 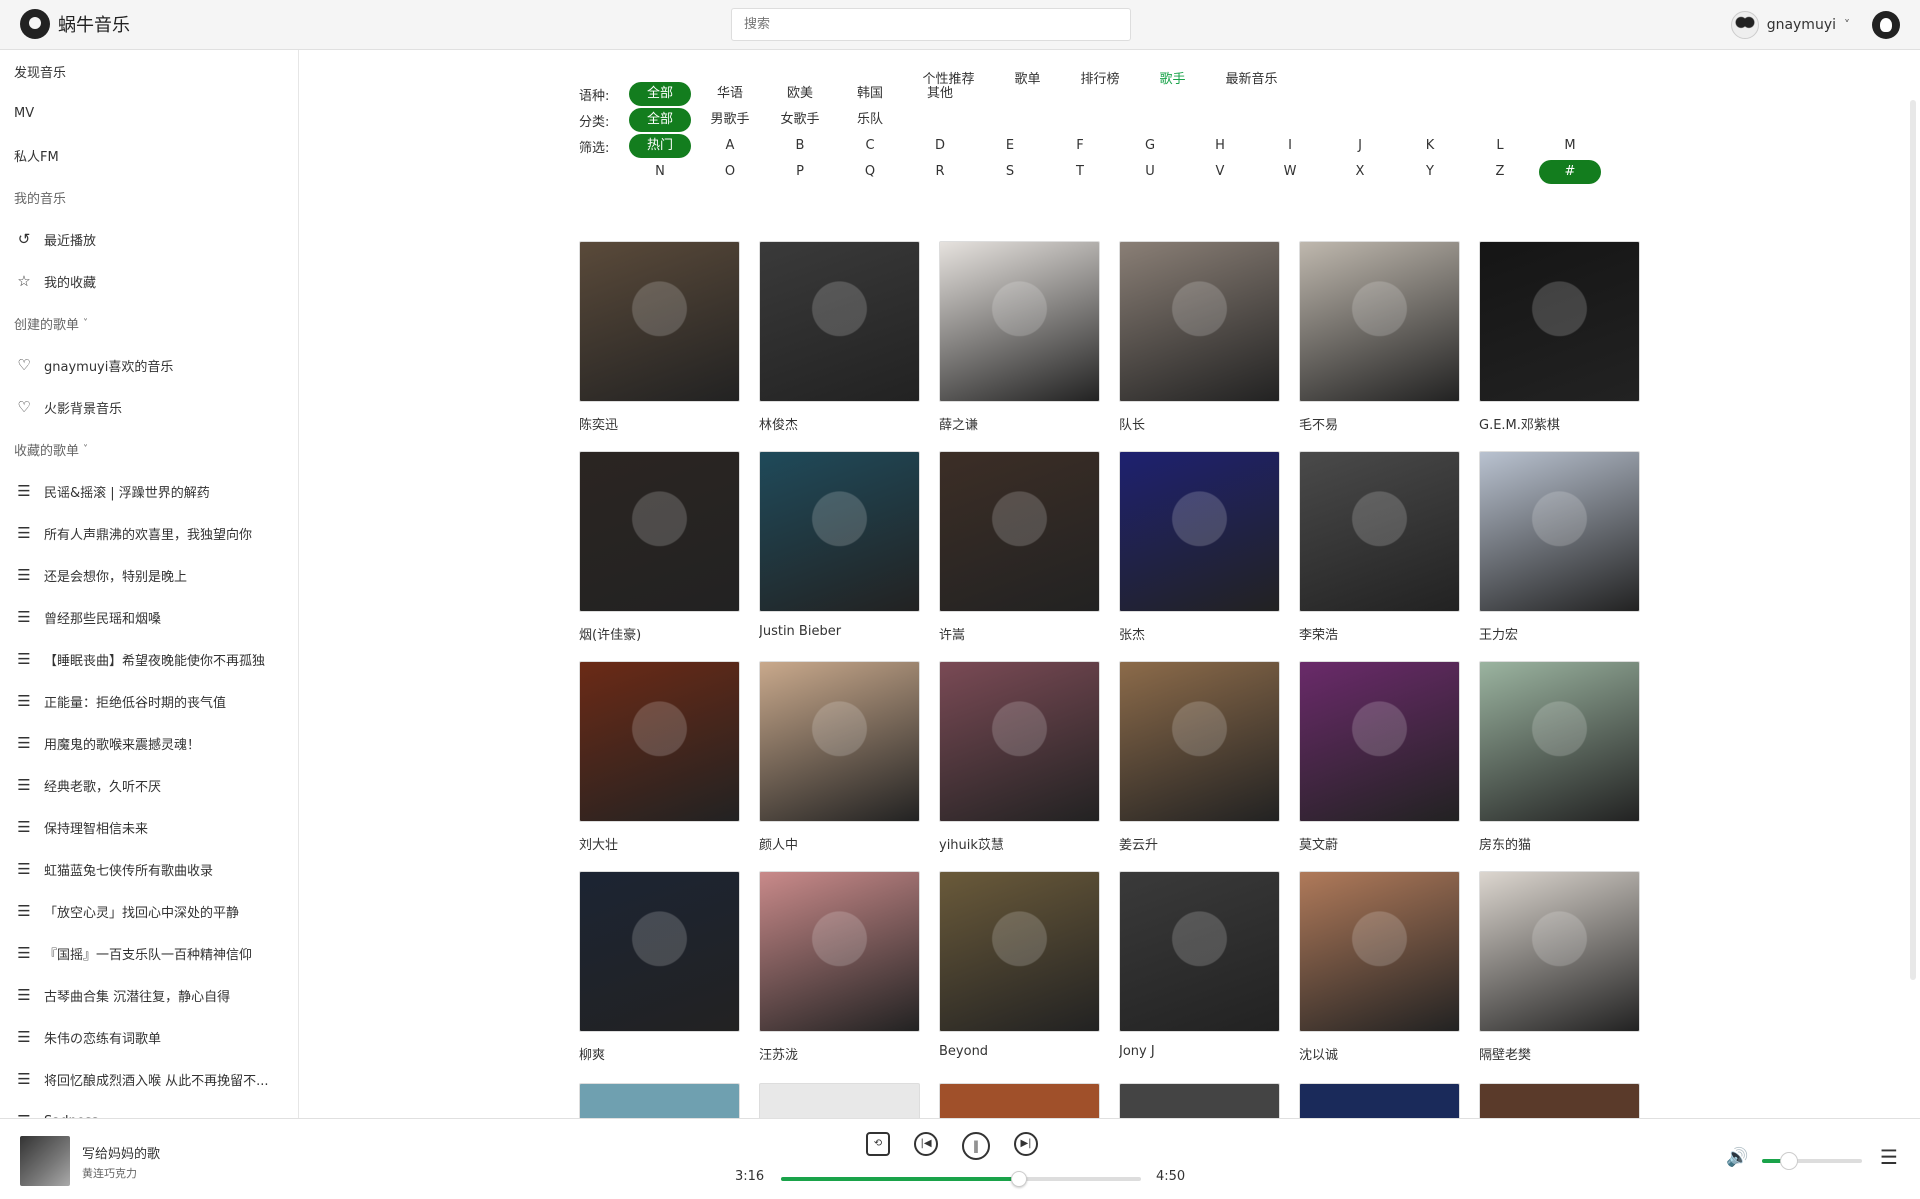 I want to click on letter-chip: A, so click(x=730, y=146).